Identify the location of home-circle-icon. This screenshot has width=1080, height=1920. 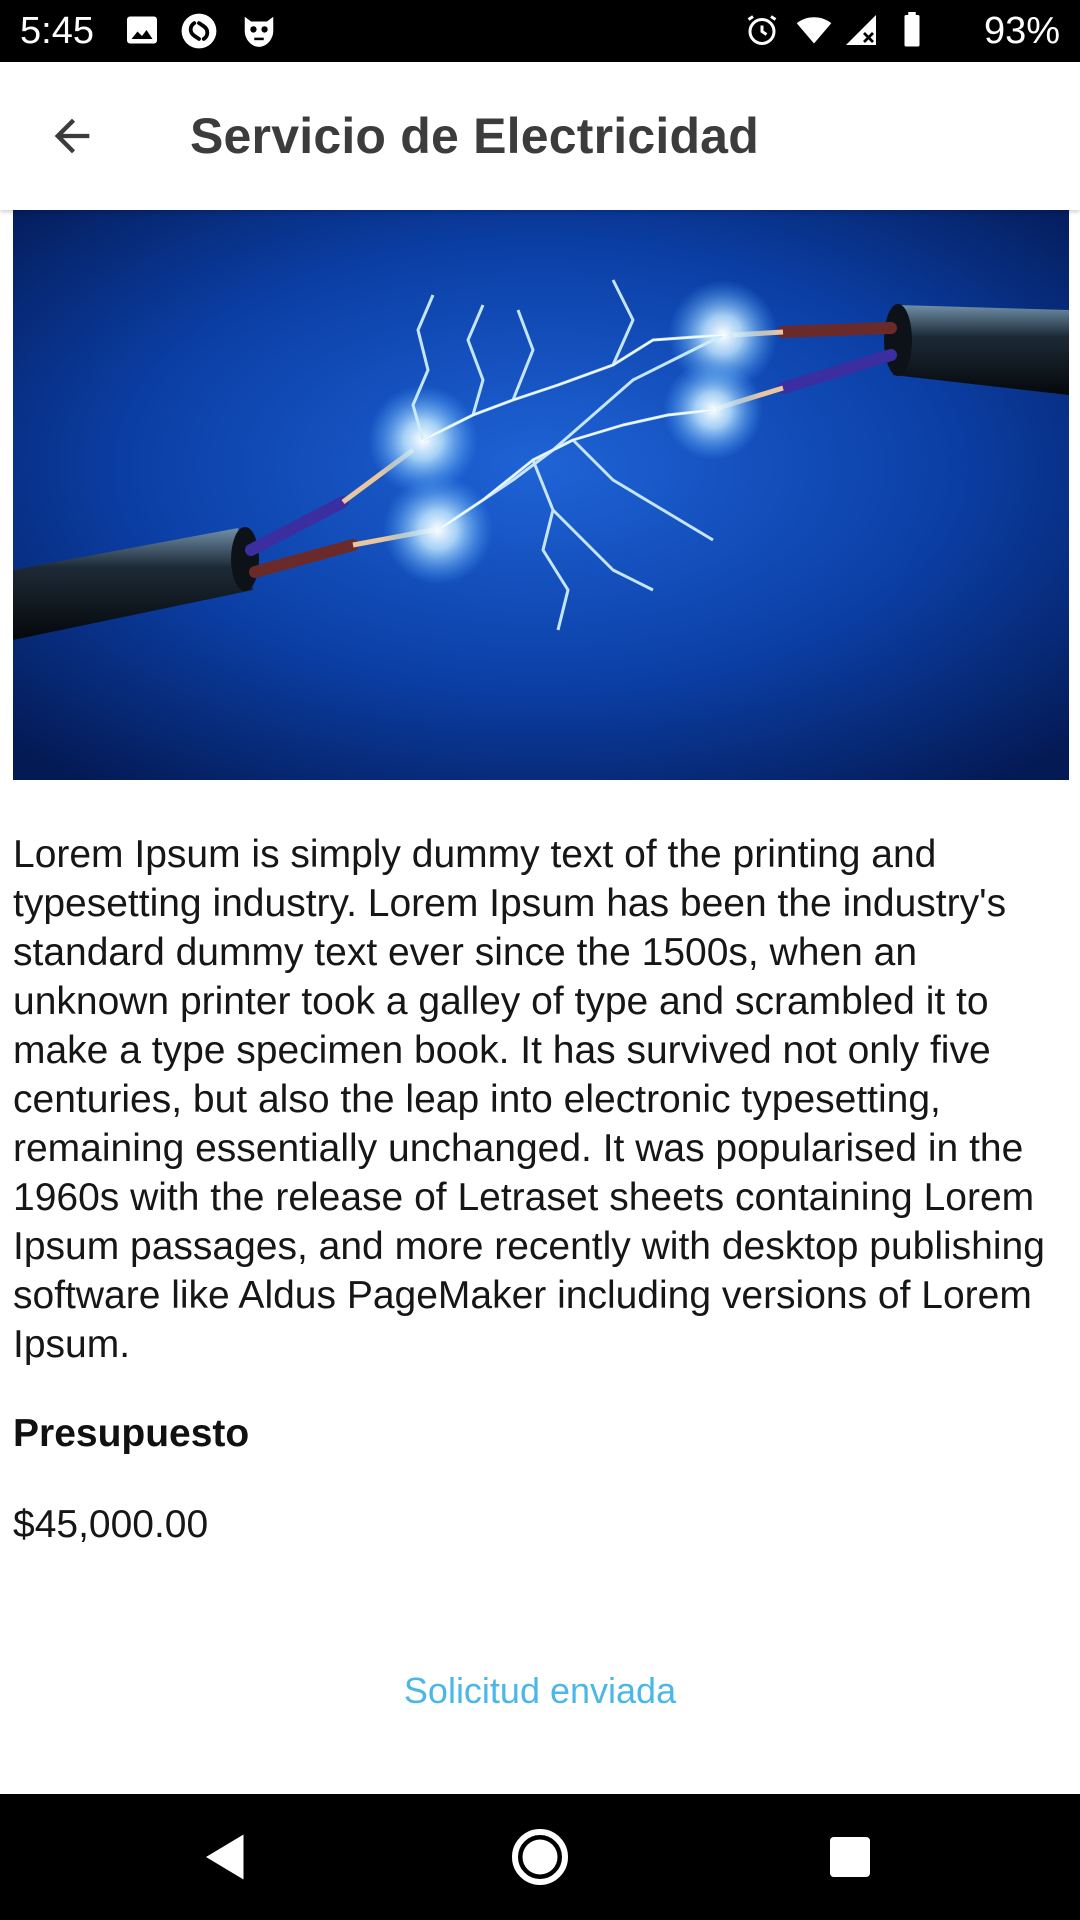
(540, 1857).